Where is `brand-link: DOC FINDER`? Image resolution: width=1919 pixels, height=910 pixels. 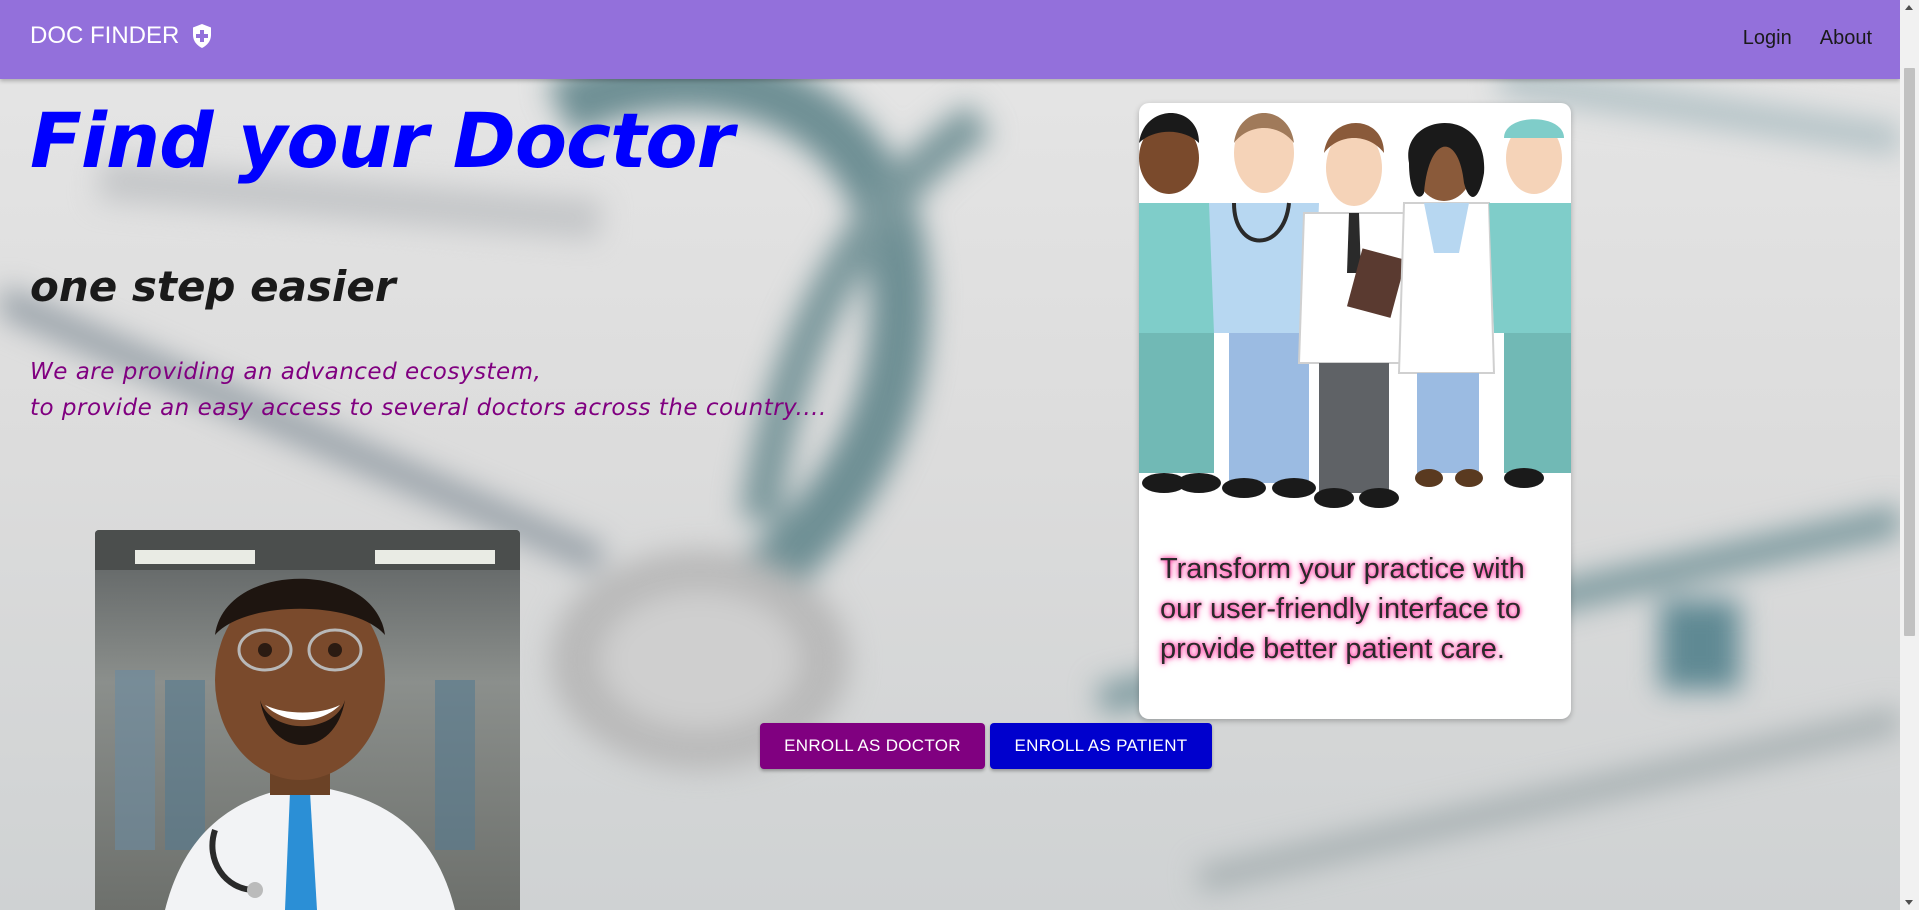 brand-link: DOC FINDER is located at coordinates (121, 36).